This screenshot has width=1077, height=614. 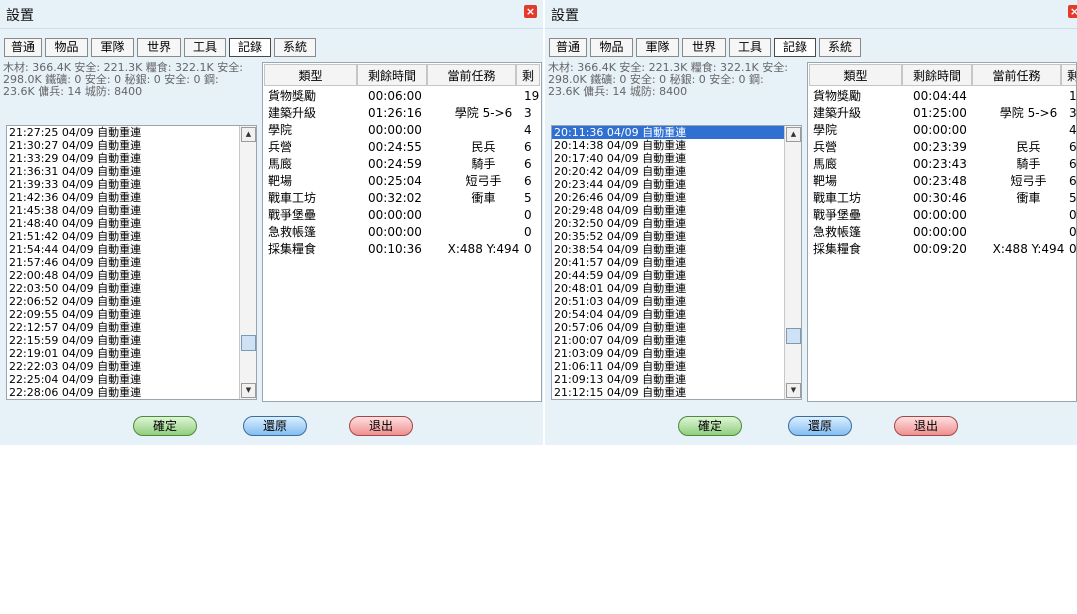 I want to click on log-entry: 22:00:48 04/09 自動重連, so click(x=131, y=275).